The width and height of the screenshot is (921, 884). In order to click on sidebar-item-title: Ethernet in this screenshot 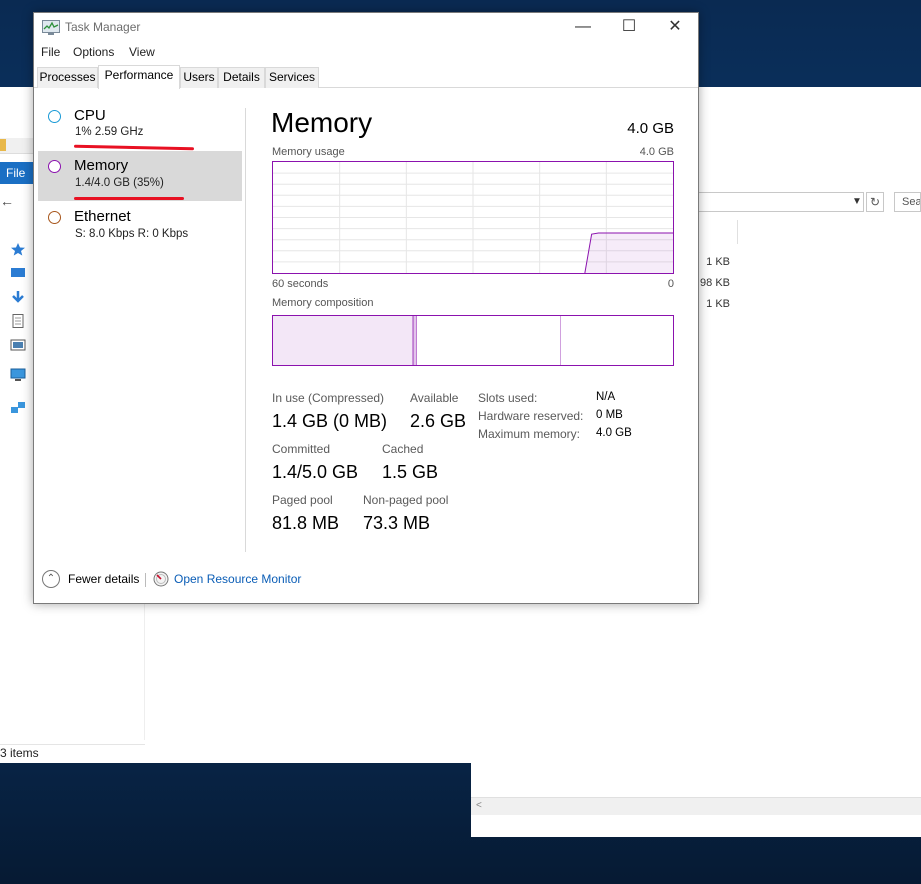, I will do `click(102, 216)`.